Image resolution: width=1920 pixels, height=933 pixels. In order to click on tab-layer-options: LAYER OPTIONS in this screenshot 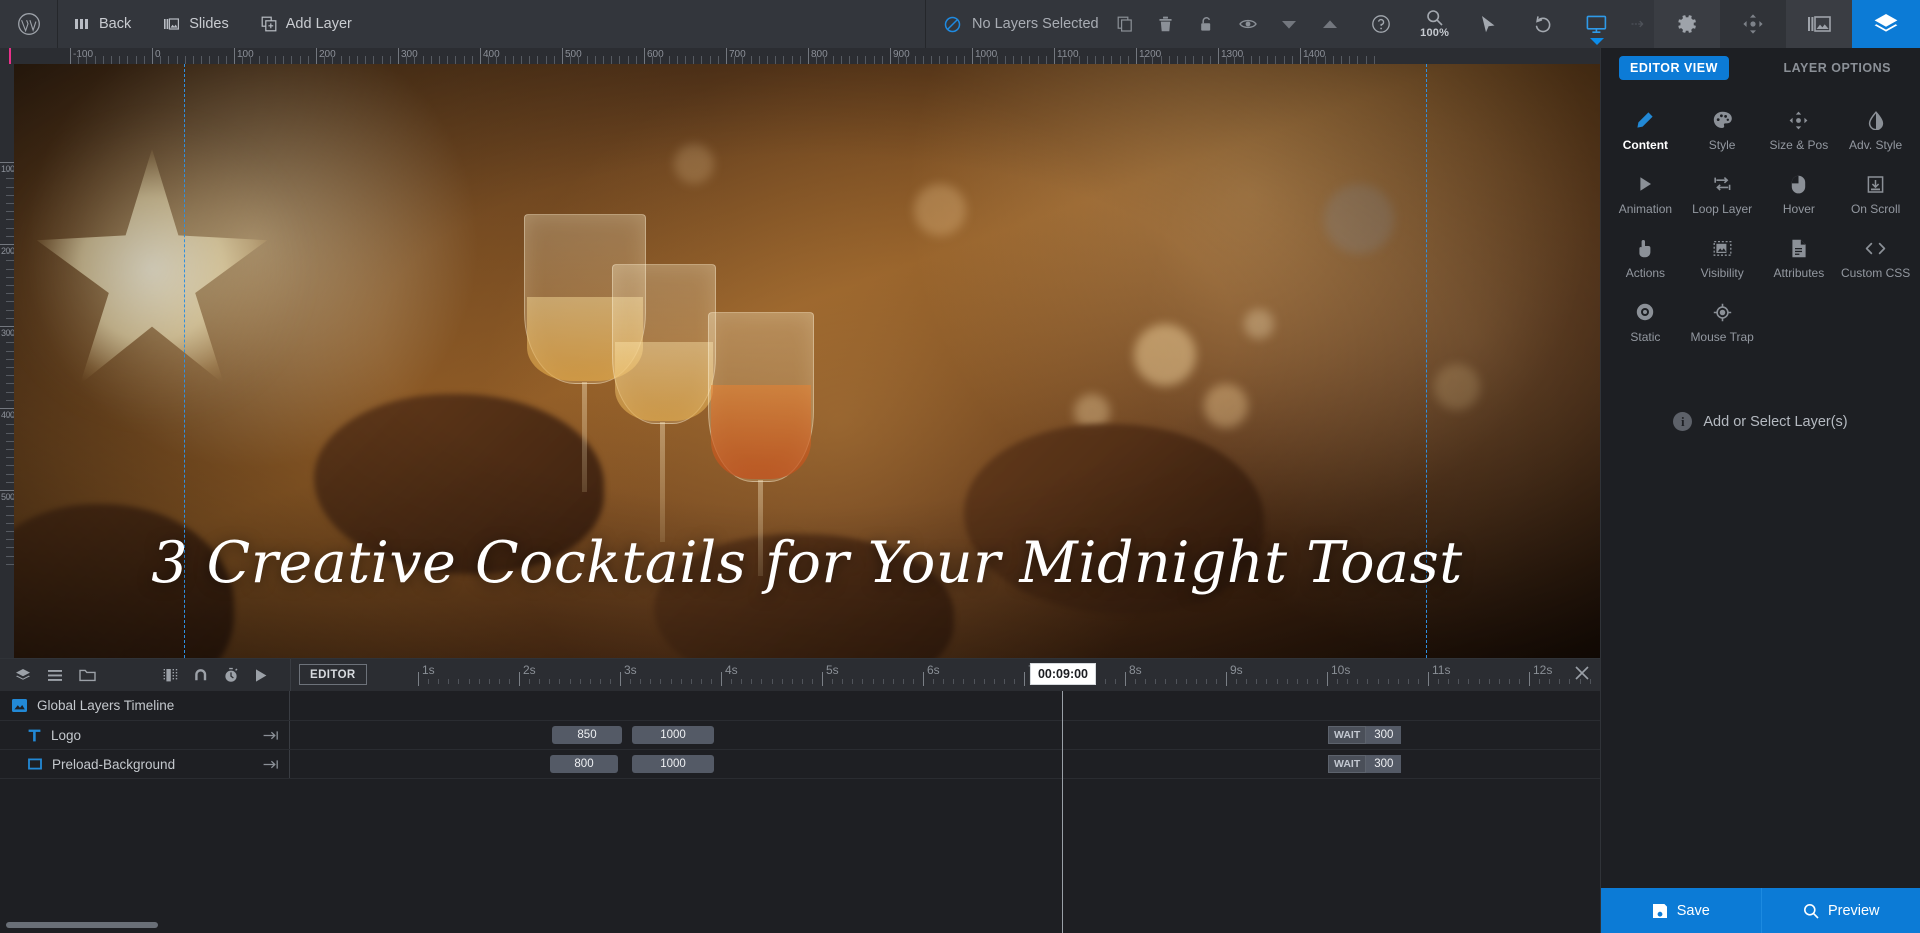, I will do `click(1837, 68)`.